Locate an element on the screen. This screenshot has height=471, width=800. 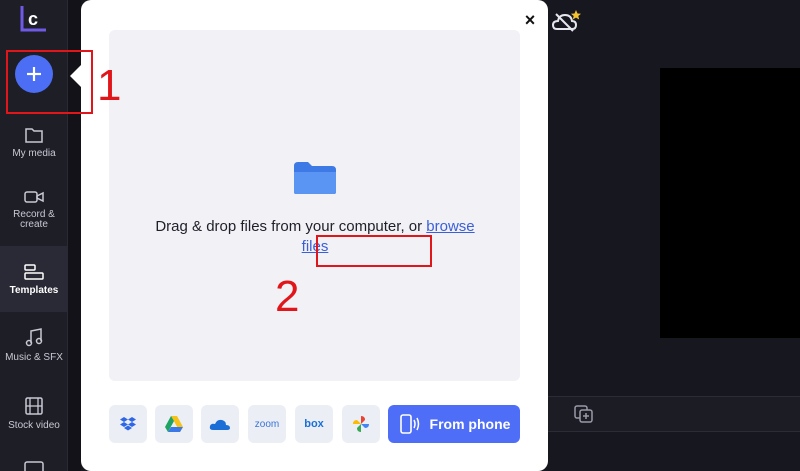
cloud-offline-icon is located at coordinates (566, 24).